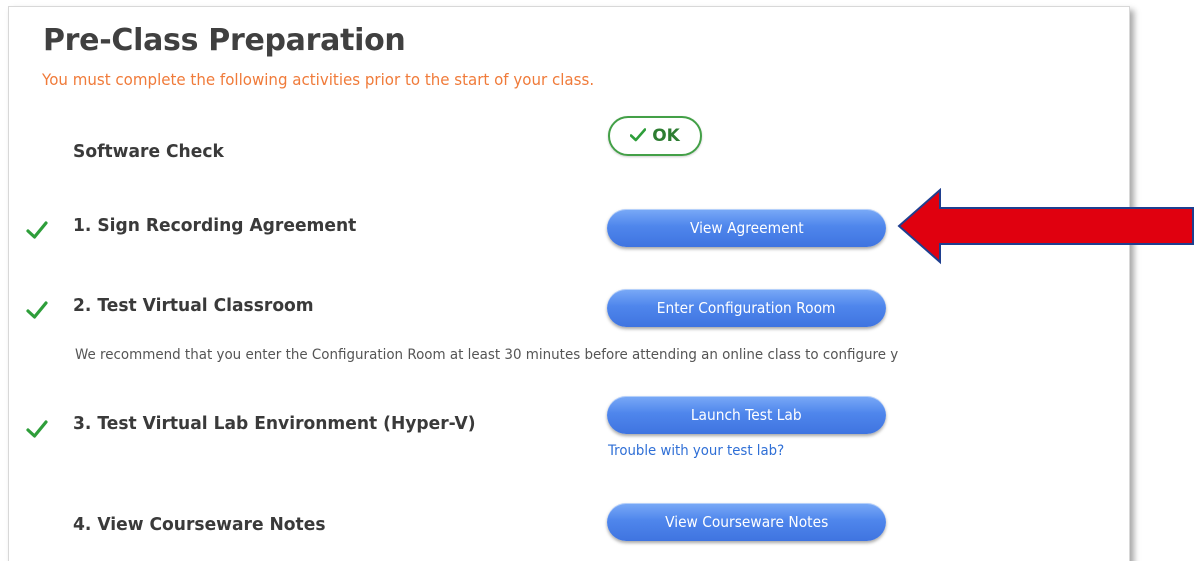 This screenshot has height=561, width=1197. I want to click on view-agreement-button-label: View Agreement, so click(746, 228).